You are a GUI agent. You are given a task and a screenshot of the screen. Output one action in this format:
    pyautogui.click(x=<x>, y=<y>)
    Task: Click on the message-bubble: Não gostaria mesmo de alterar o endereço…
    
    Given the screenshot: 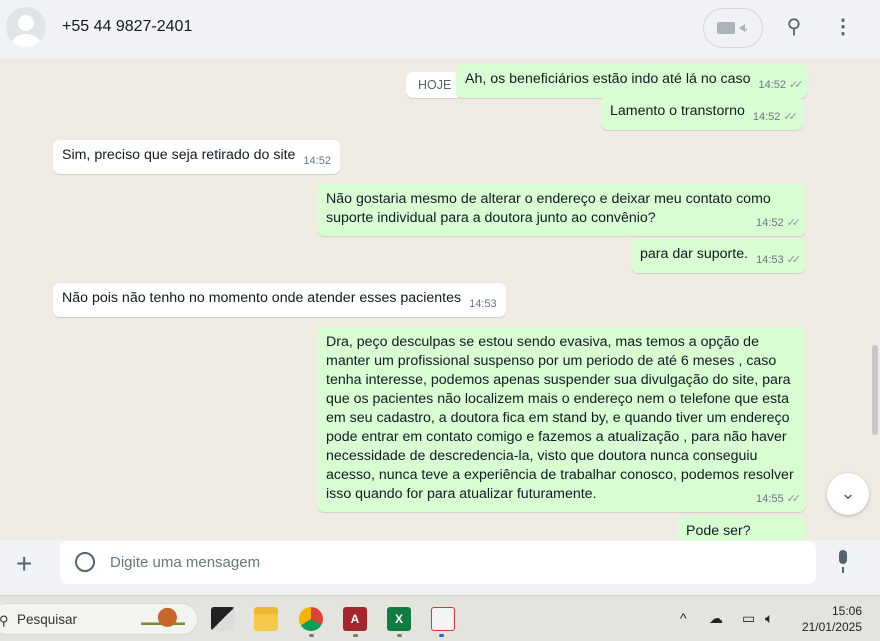 What is the action you would take?
    pyautogui.click(x=561, y=210)
    